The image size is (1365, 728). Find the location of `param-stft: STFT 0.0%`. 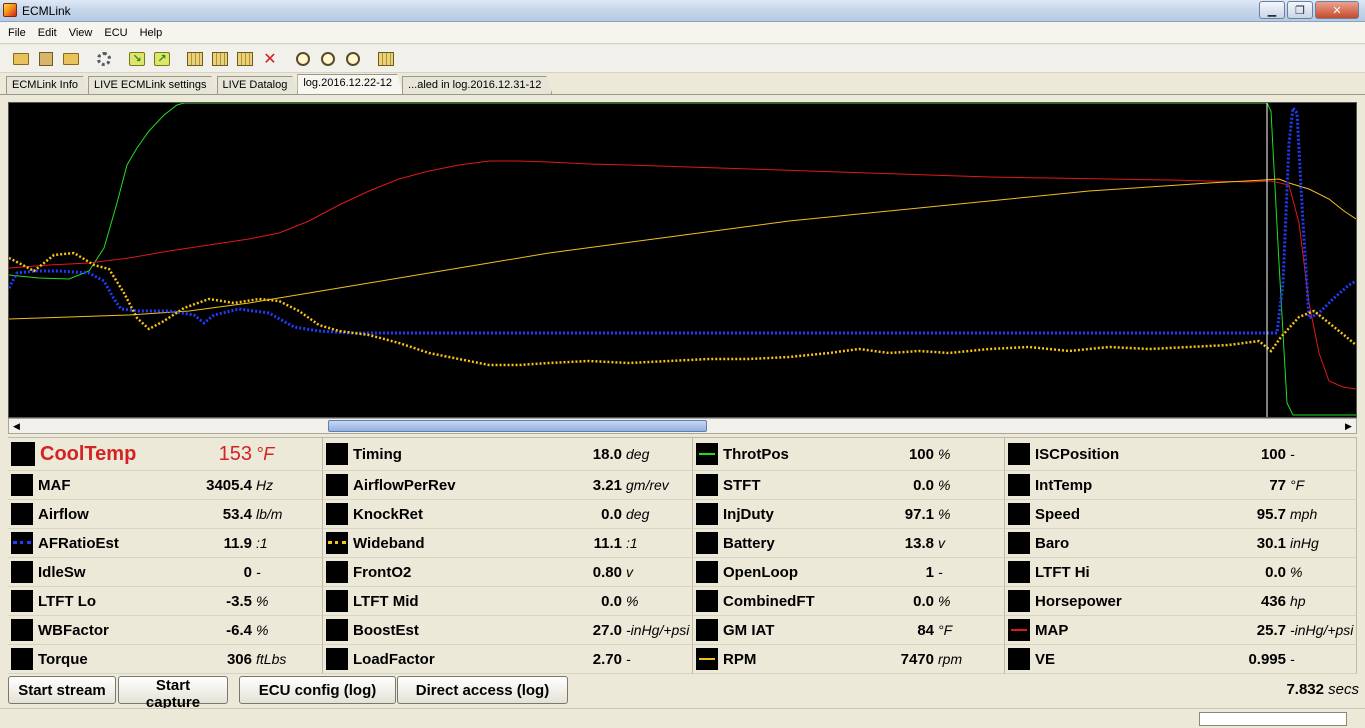

param-stft: STFT 0.0% is located at coordinates (849, 485).